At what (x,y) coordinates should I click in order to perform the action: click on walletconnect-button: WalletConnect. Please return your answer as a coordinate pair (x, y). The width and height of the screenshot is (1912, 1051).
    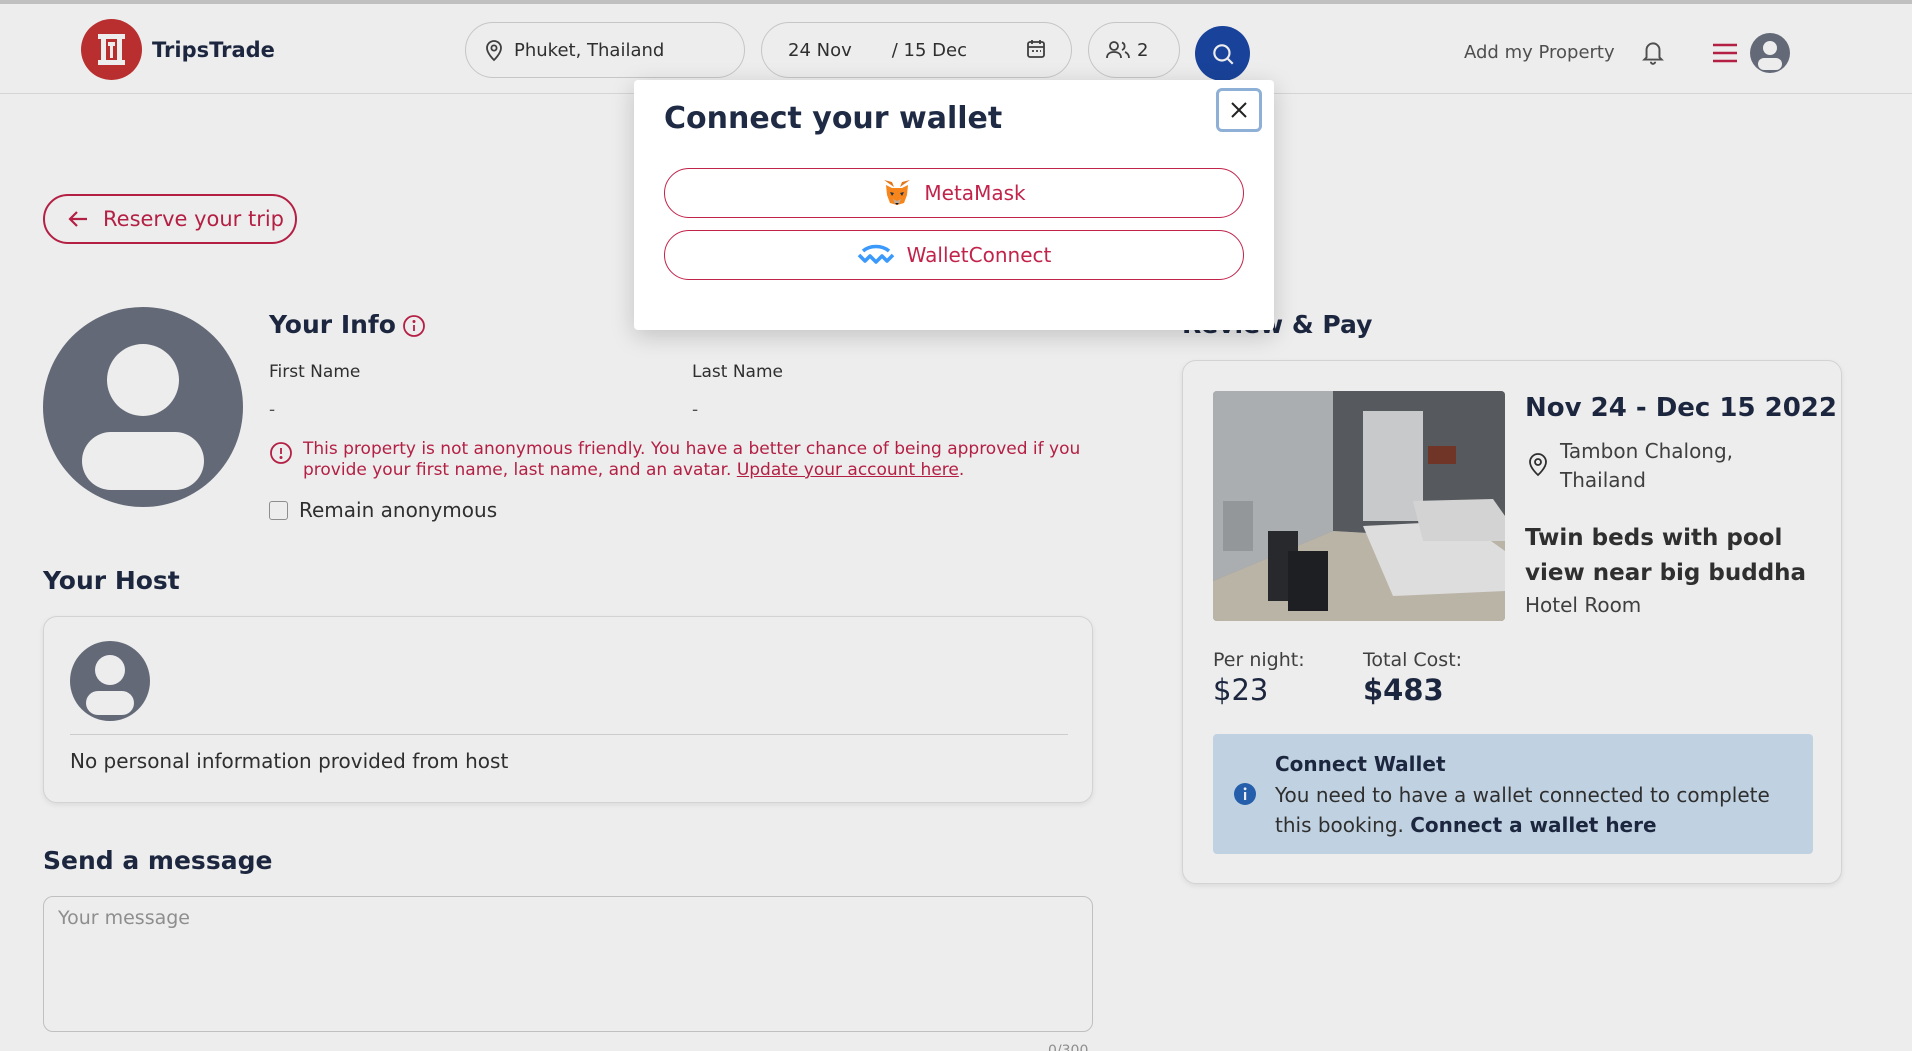
    Looking at the image, I should click on (954, 255).